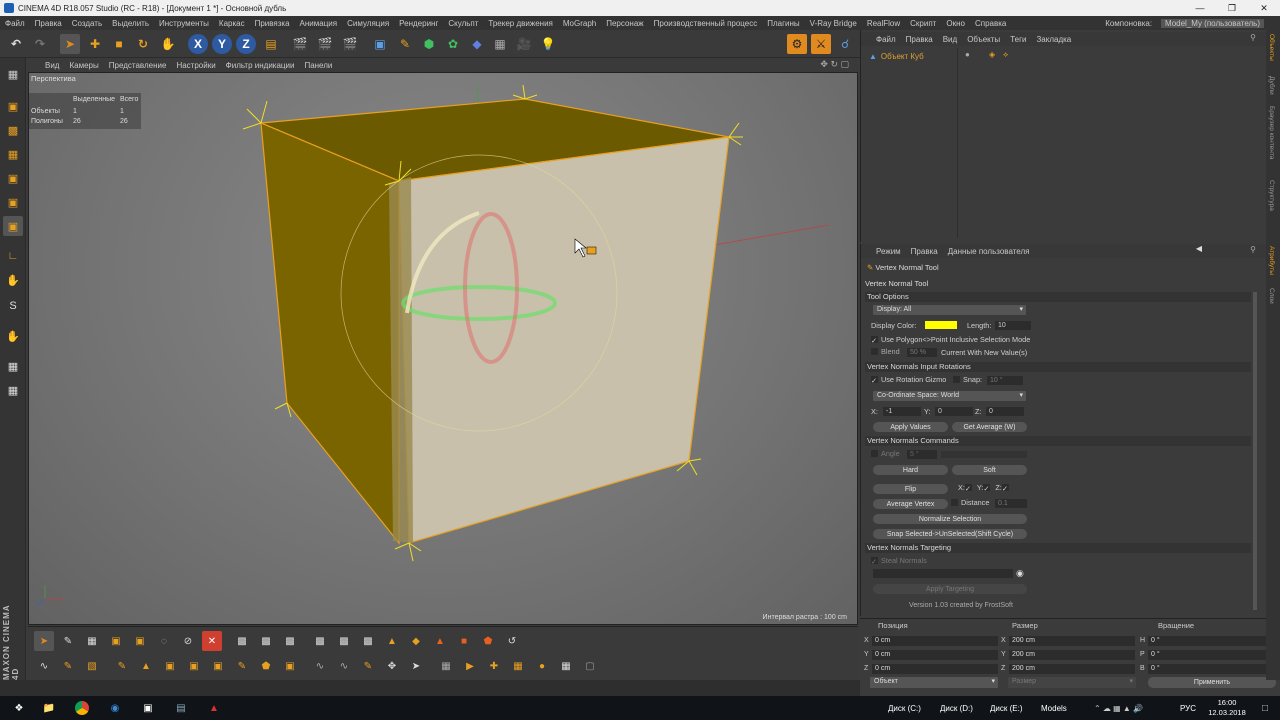  What do you see at coordinates (821, 44) in the screenshot?
I see `plugin-icon-2: ⚔` at bounding box center [821, 44].